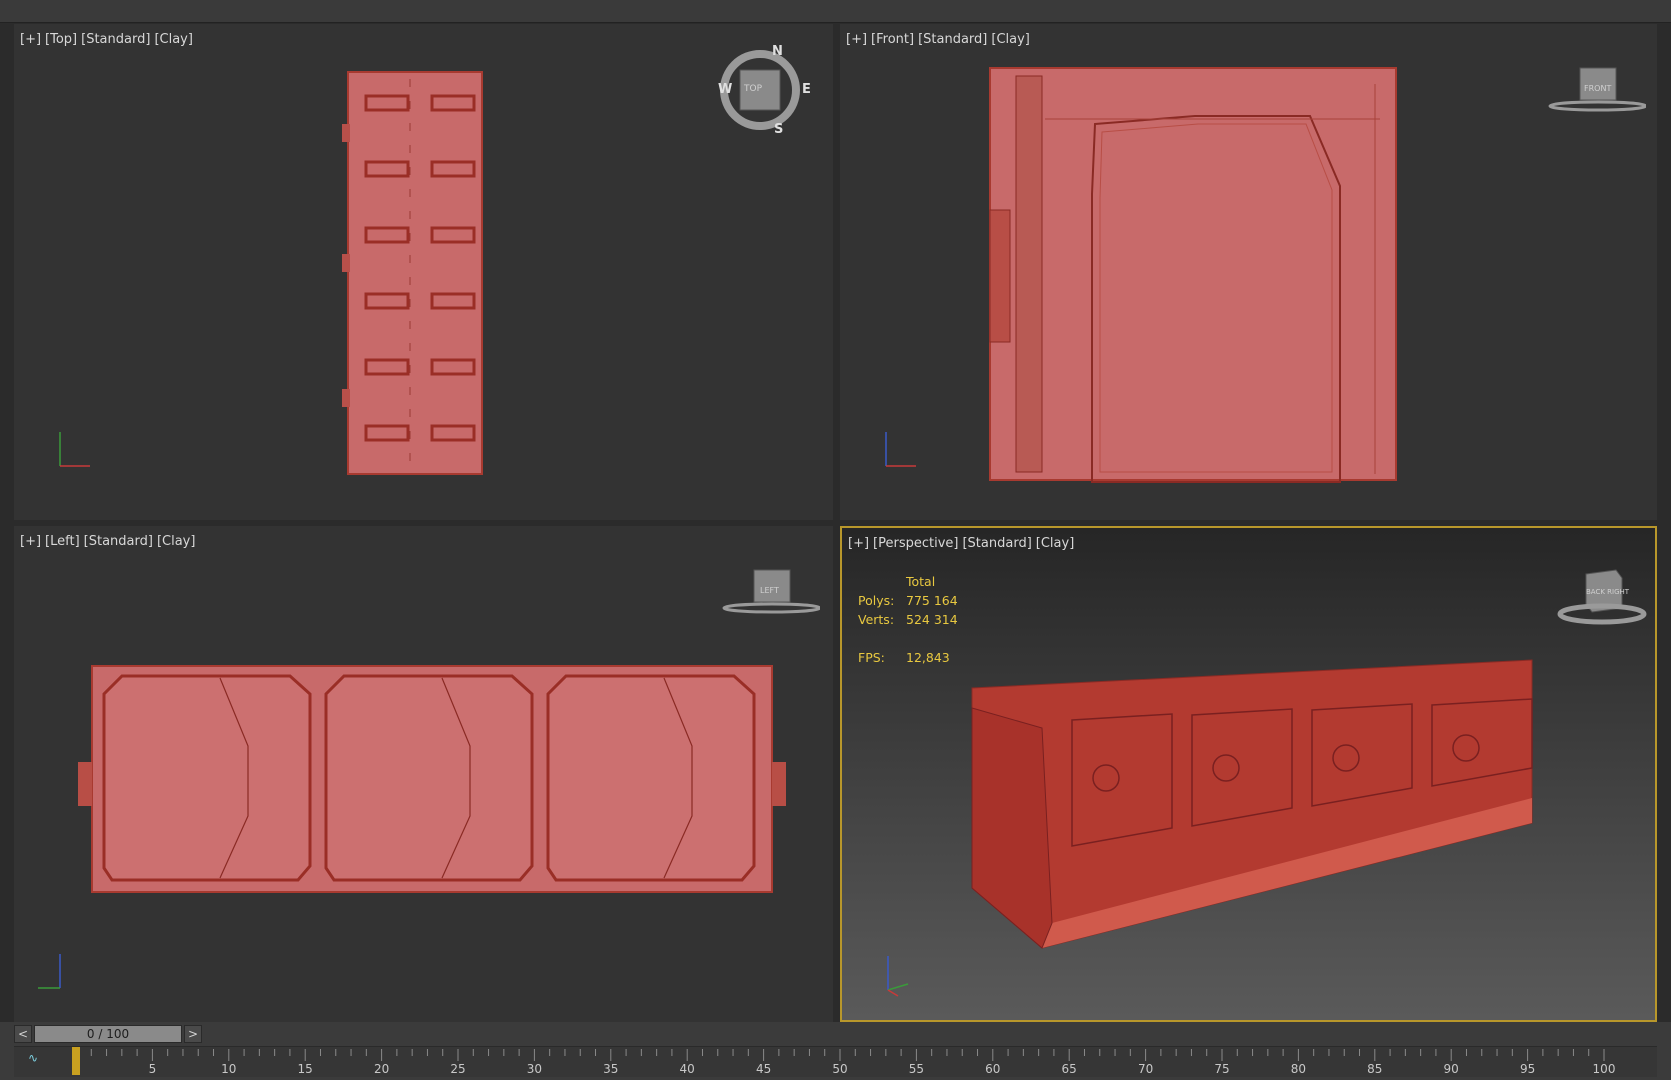  I want to click on viewcube-face-label: LEFT, so click(769, 590).